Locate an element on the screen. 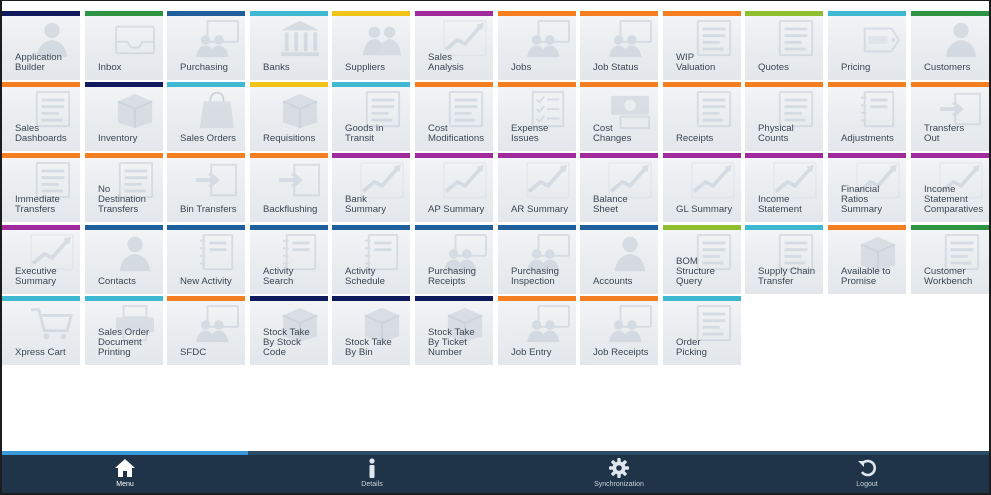 This screenshot has height=495, width=991. menu-tile-quotes: Quotes is located at coordinates (784, 45).